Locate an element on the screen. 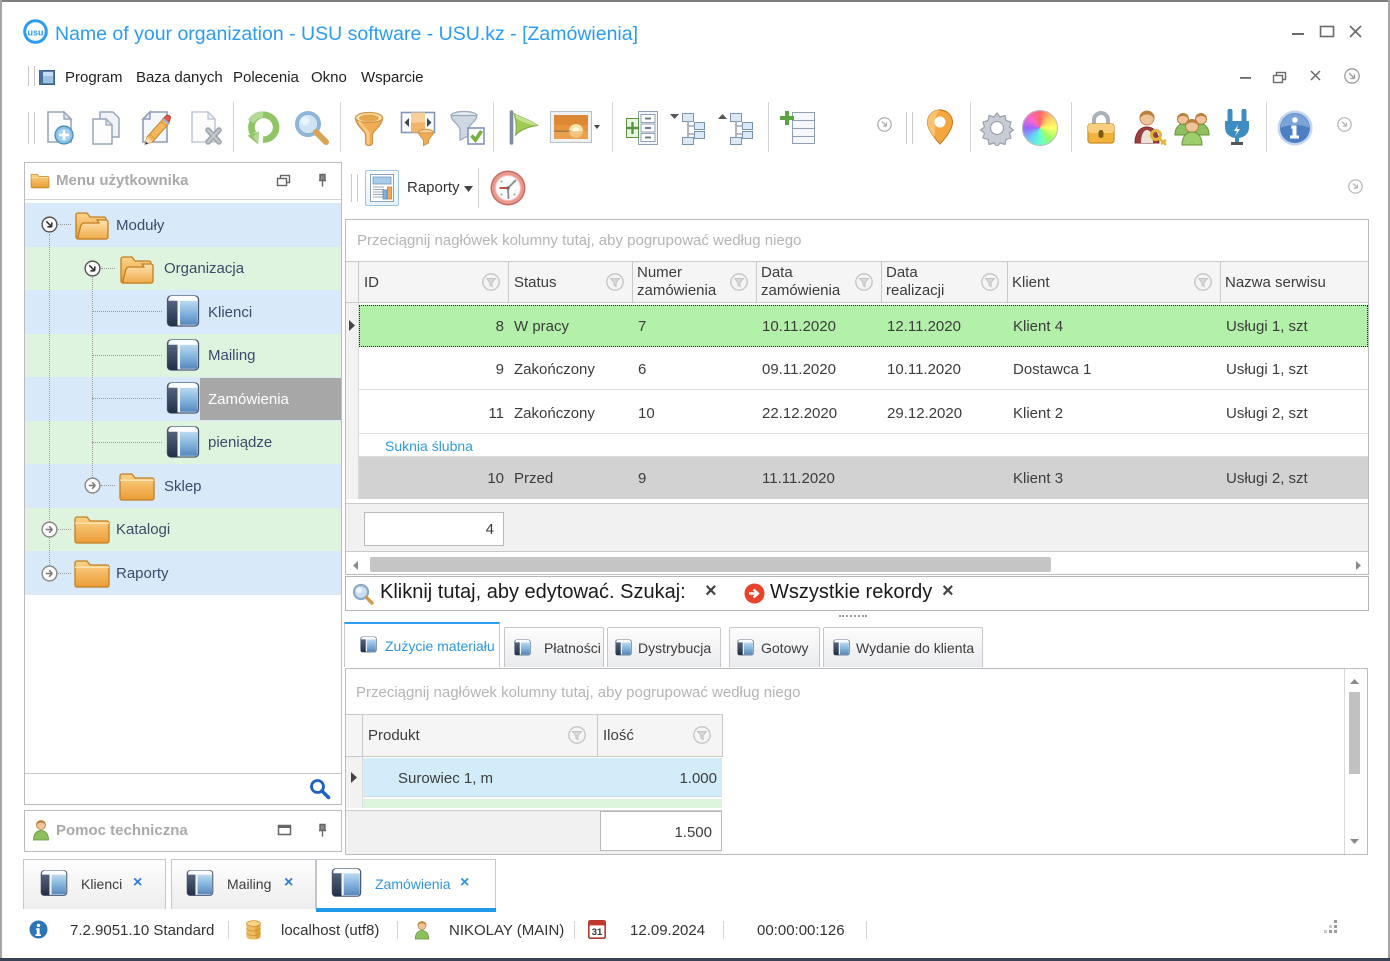 This screenshot has width=1390, height=961. svg-text: 31 is located at coordinates (597, 932).